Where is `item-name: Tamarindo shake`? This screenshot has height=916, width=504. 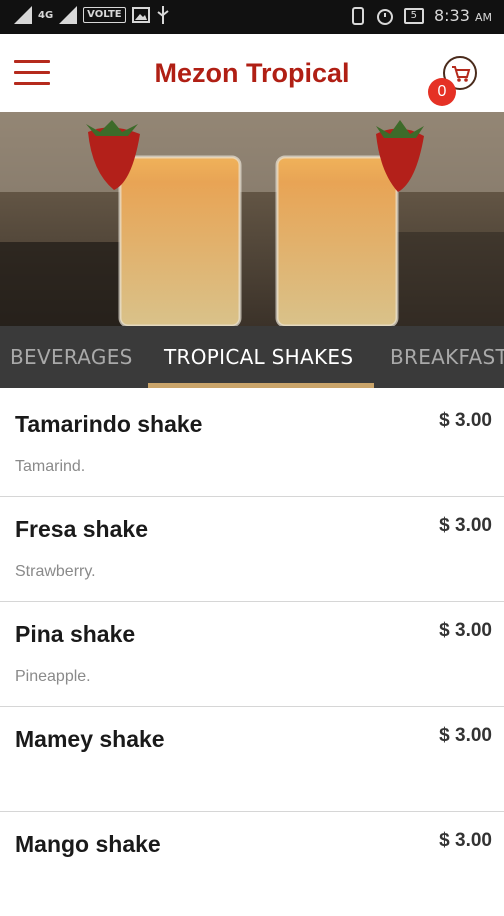 item-name: Tamarindo shake is located at coordinates (109, 424).